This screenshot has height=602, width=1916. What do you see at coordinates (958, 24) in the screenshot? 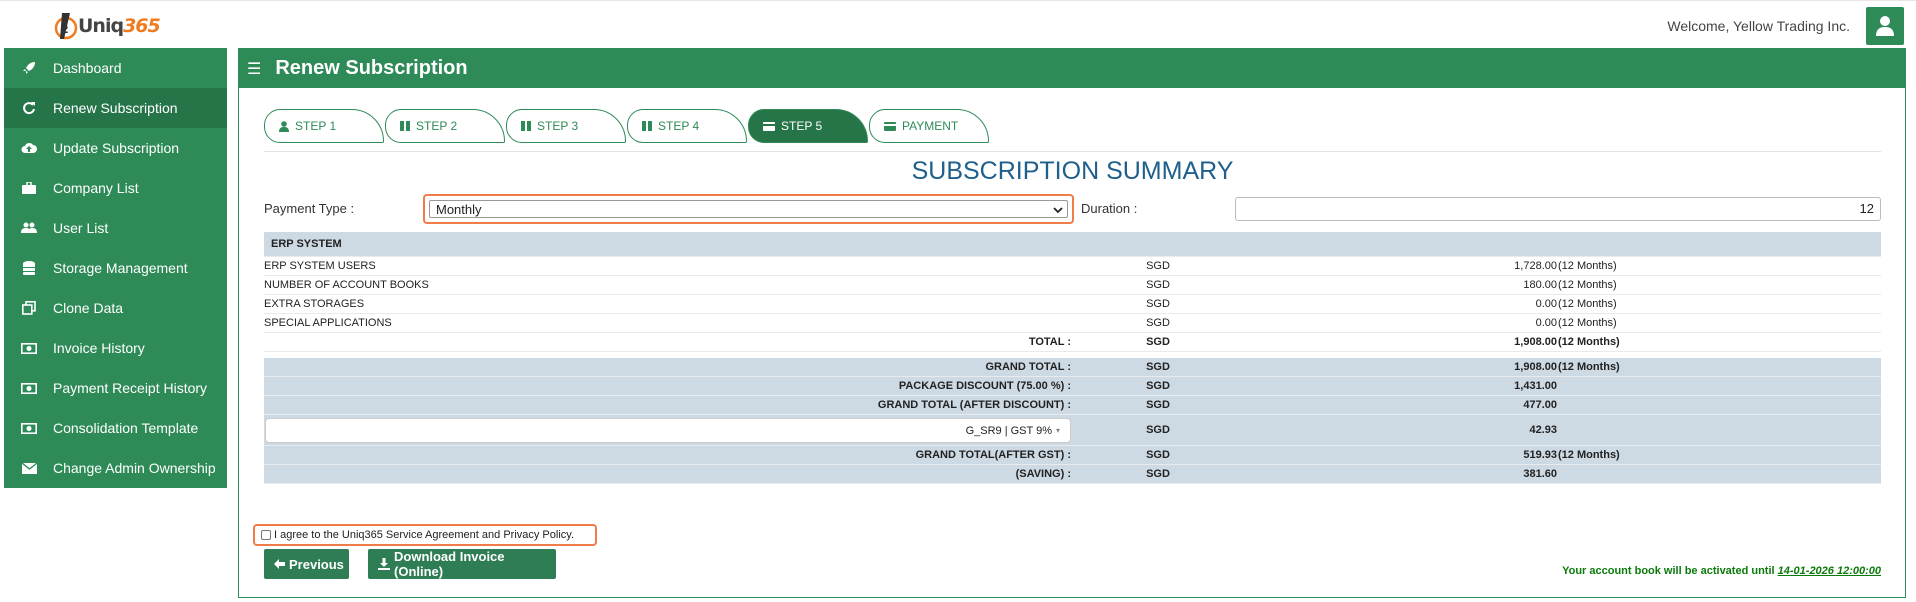
I see `top-bar: 2 Uniq365 Welcome, Yellow Trading Inc.` at bounding box center [958, 24].